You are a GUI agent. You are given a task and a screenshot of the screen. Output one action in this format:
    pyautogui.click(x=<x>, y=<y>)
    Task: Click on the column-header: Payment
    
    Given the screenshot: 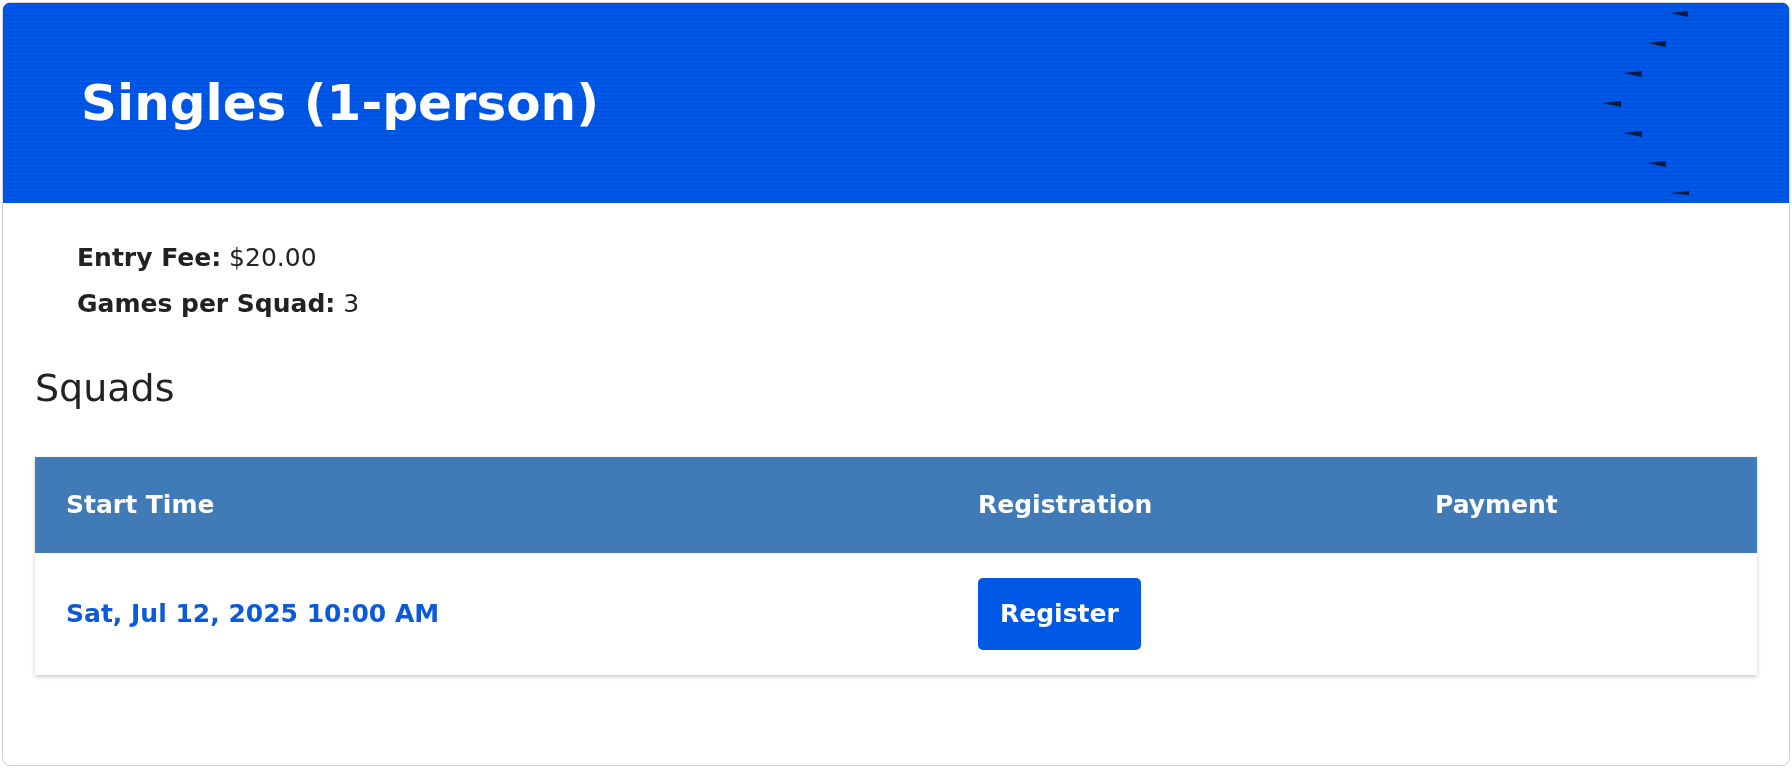 What is the action you would take?
    pyautogui.click(x=1496, y=505)
    